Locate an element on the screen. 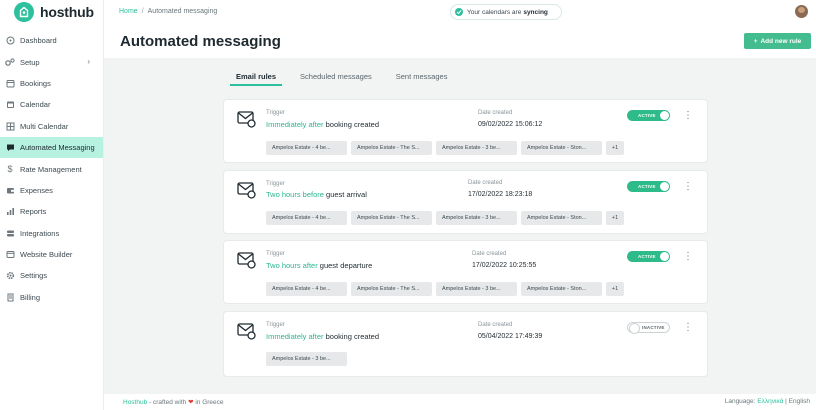  sidebar-item-integrations: Integrations is located at coordinates (51, 233).